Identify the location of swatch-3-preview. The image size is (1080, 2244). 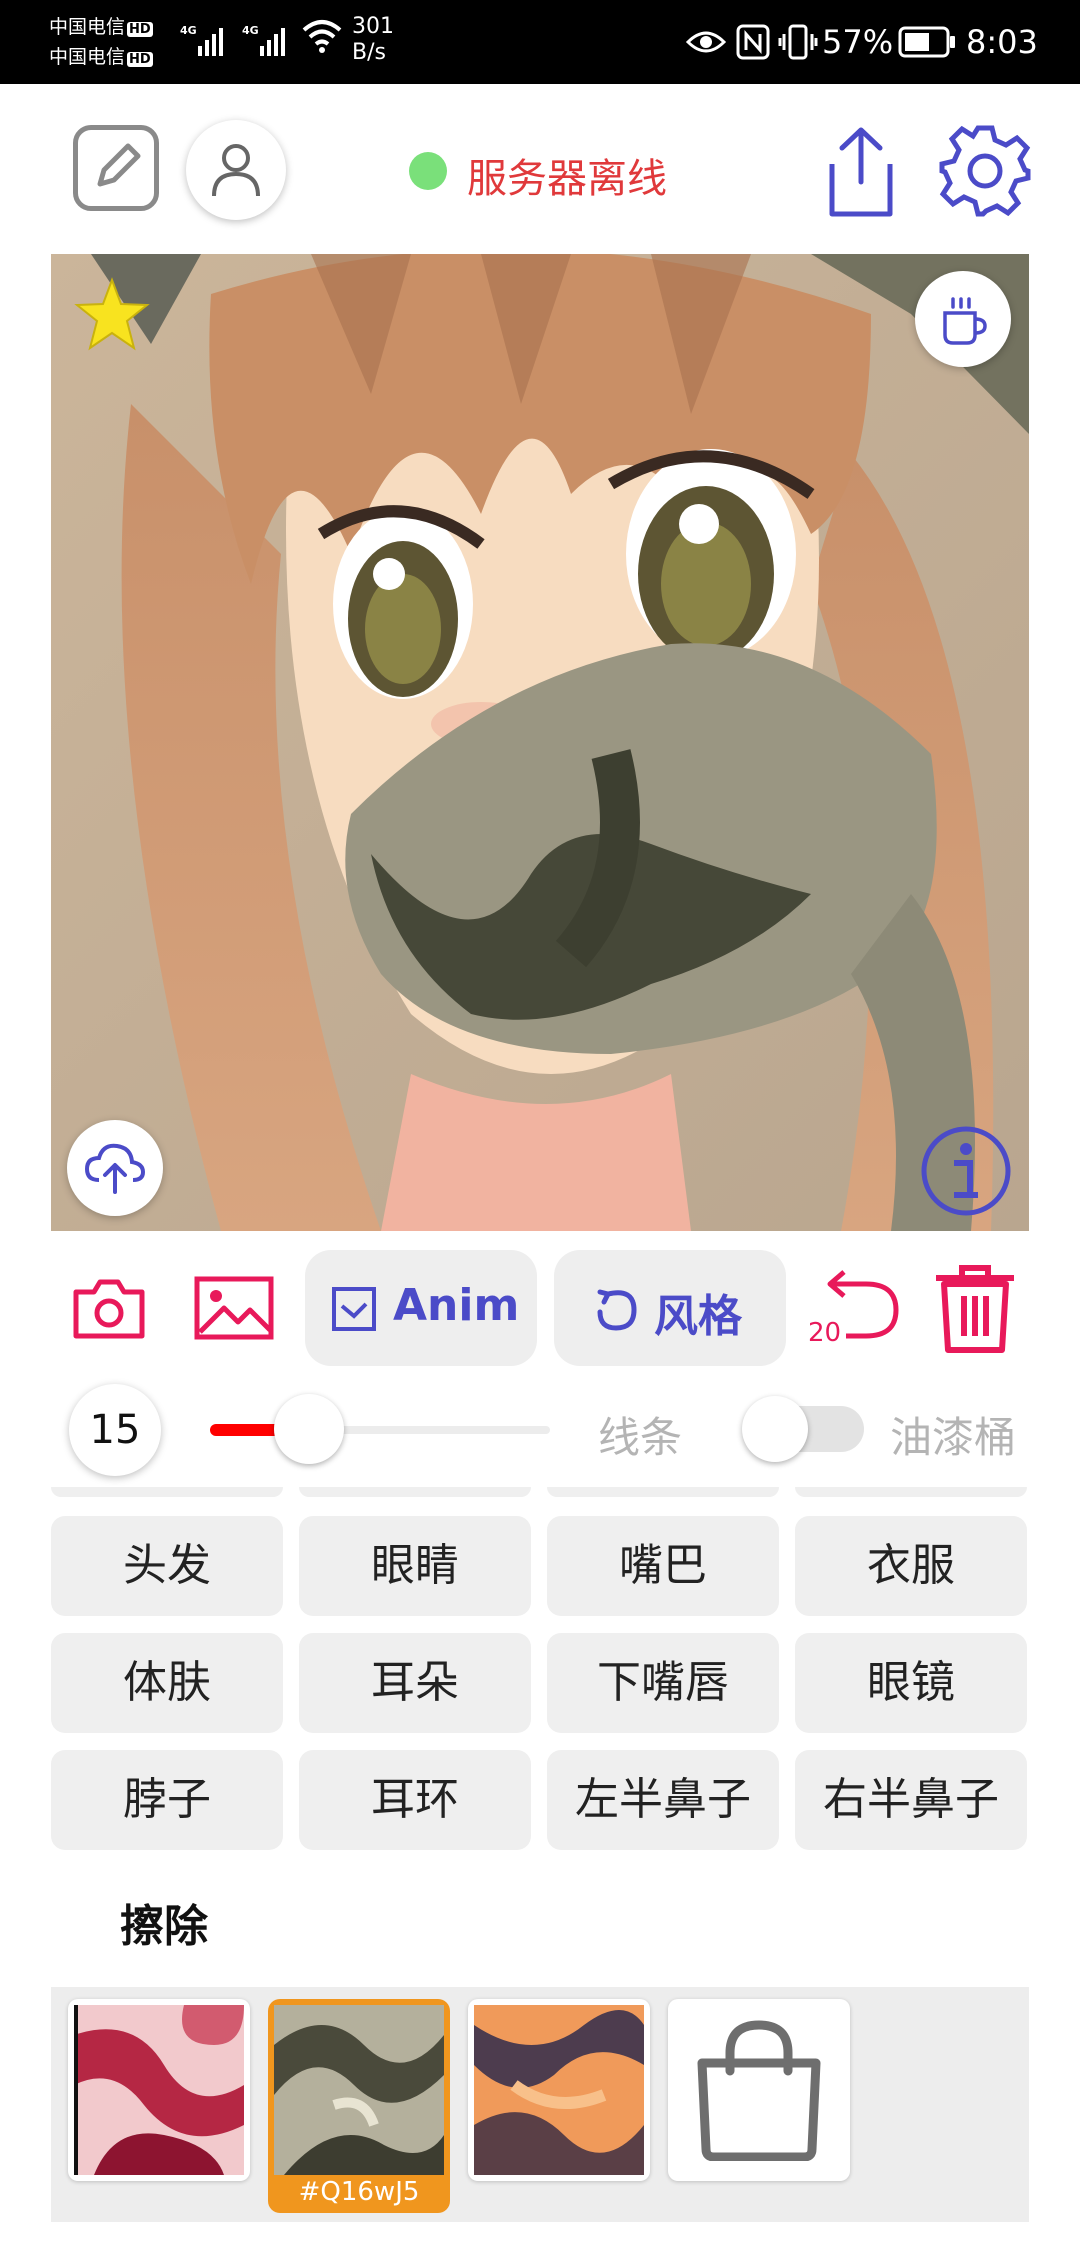
(559, 2090).